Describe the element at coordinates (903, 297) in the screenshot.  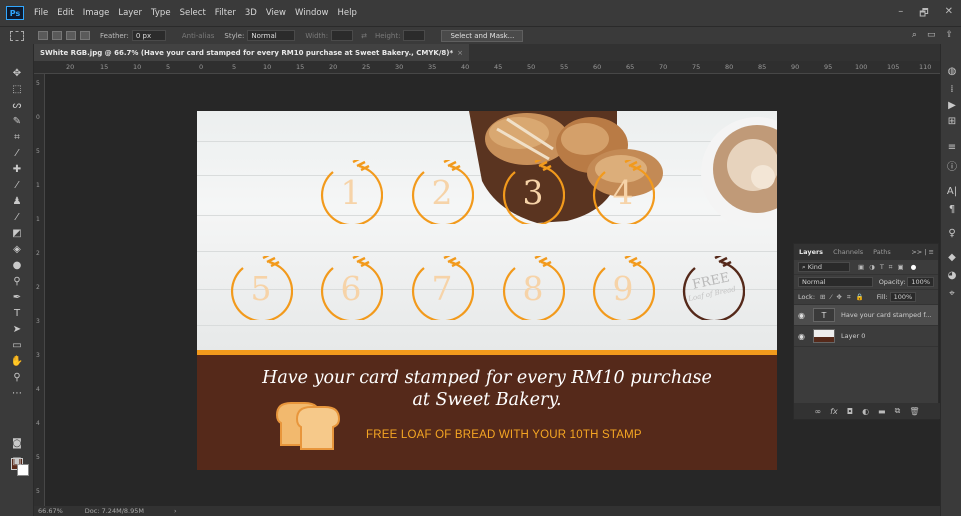
I see `fill-input: 100%` at that location.